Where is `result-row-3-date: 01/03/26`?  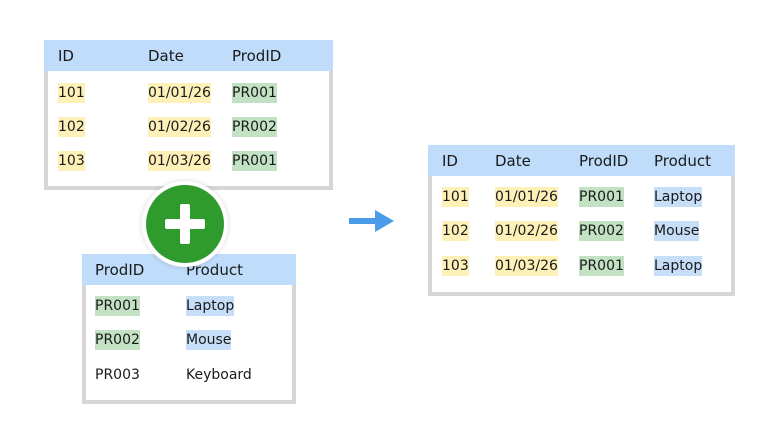 result-row-3-date: 01/03/26 is located at coordinates (526, 266).